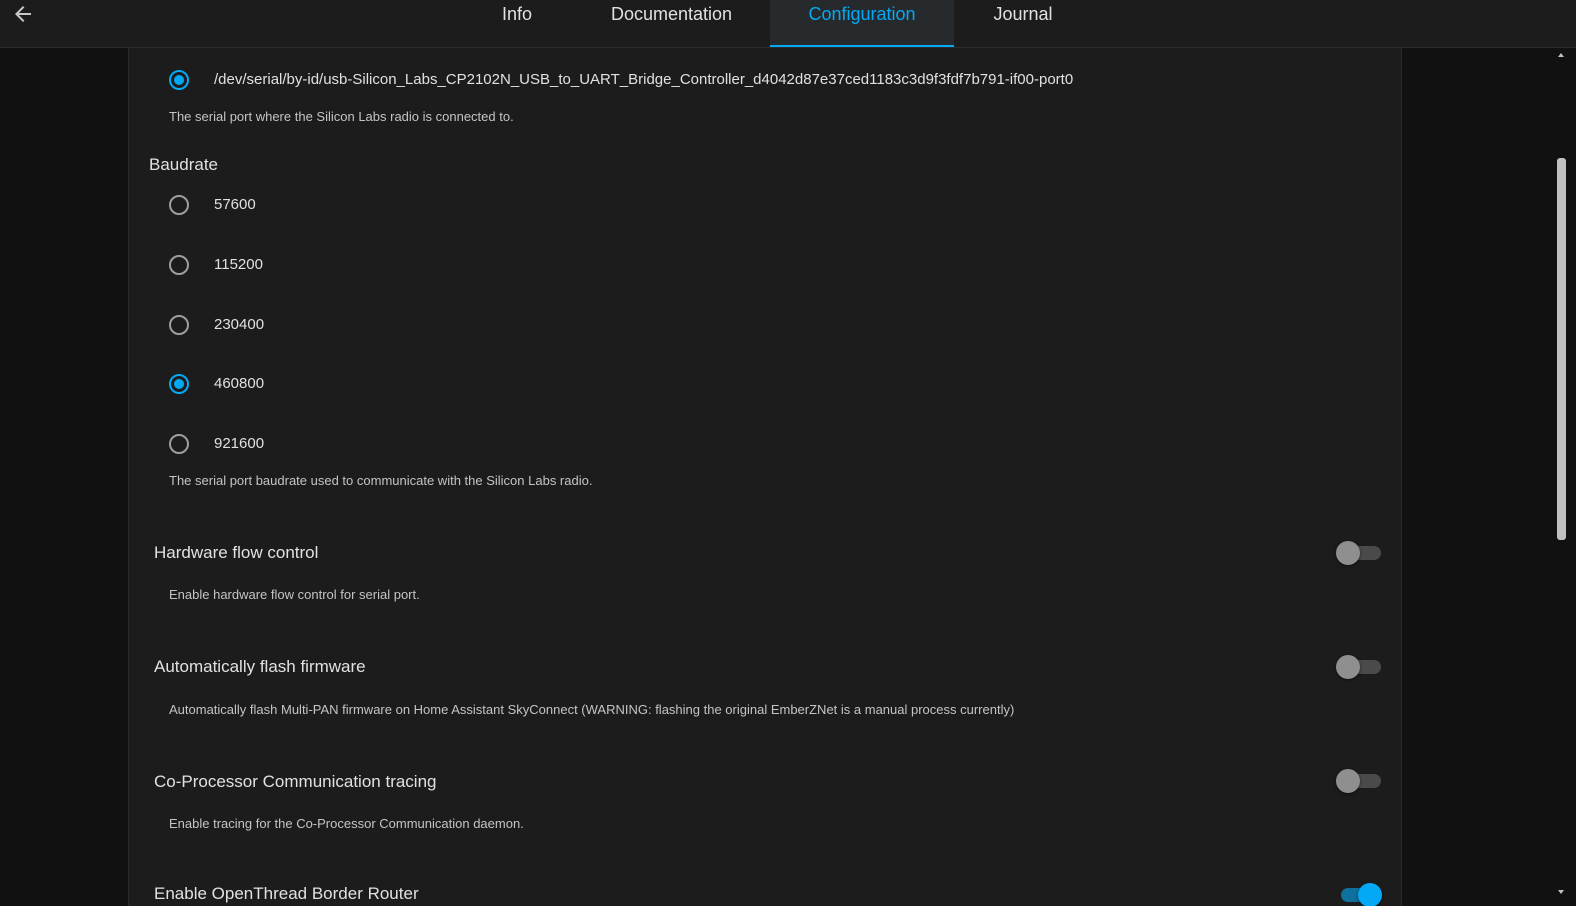  I want to click on top-app-bar: Info Documentation Configuration Journal, so click(788, 24).